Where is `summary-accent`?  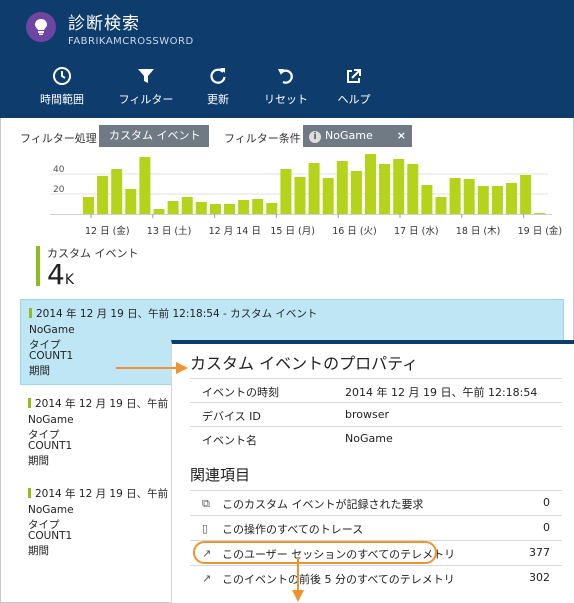 summary-accent is located at coordinates (38, 266).